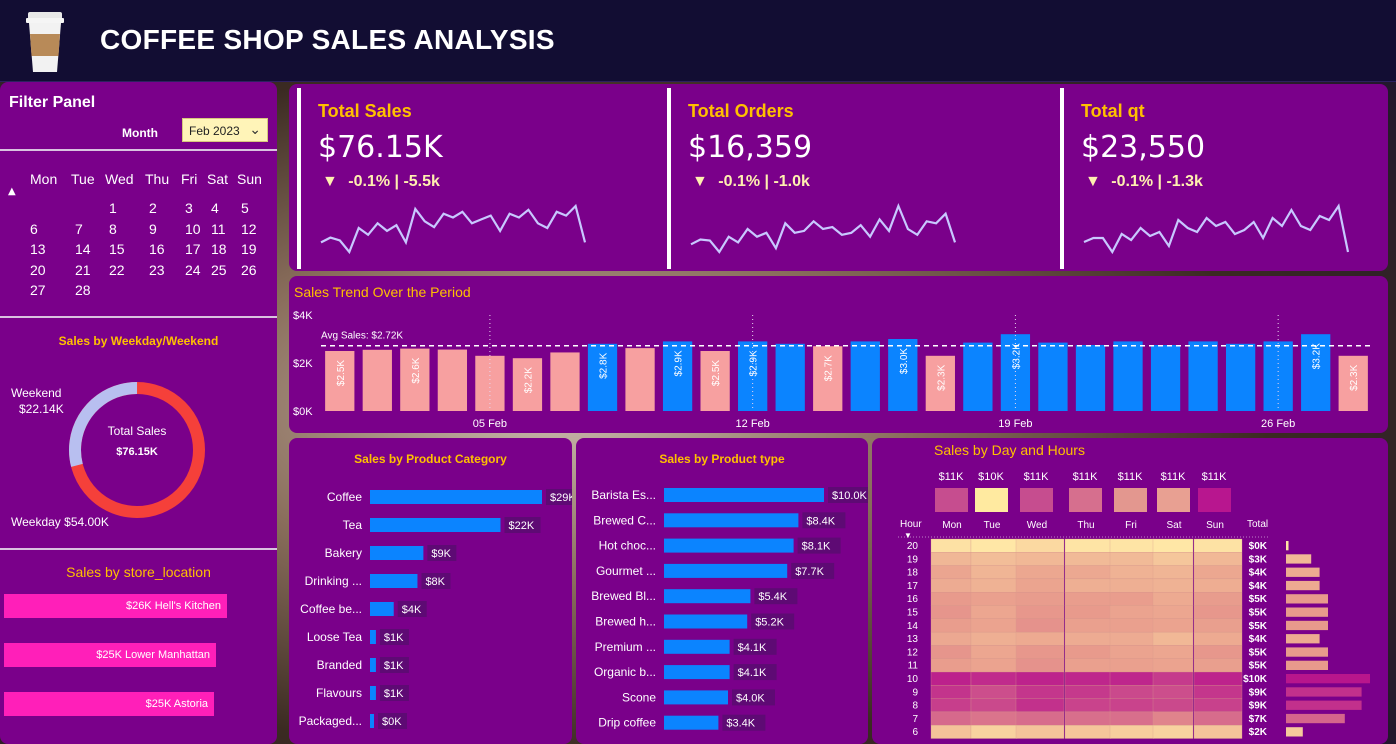 The width and height of the screenshot is (1396, 744). I want to click on calendar-day: 9, so click(153, 229).